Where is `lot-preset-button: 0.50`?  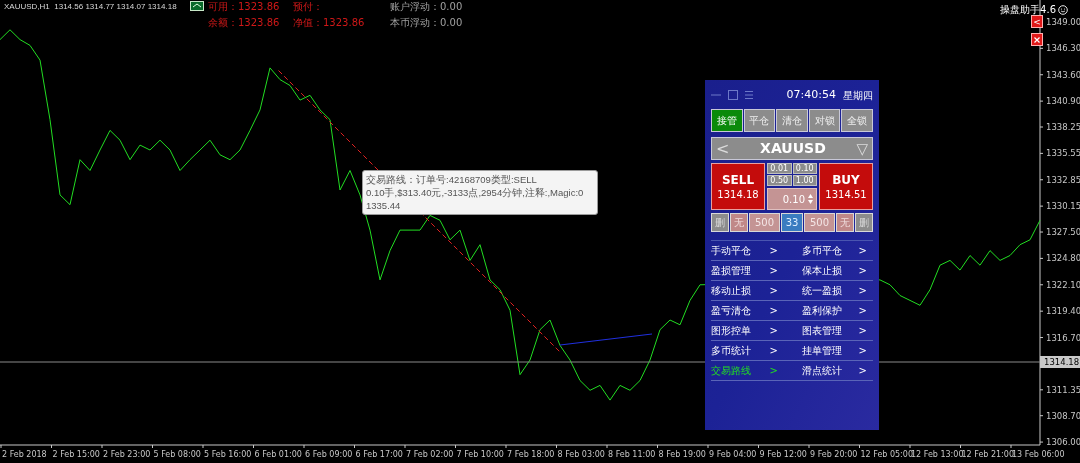 lot-preset-button: 0.50 is located at coordinates (779, 180).